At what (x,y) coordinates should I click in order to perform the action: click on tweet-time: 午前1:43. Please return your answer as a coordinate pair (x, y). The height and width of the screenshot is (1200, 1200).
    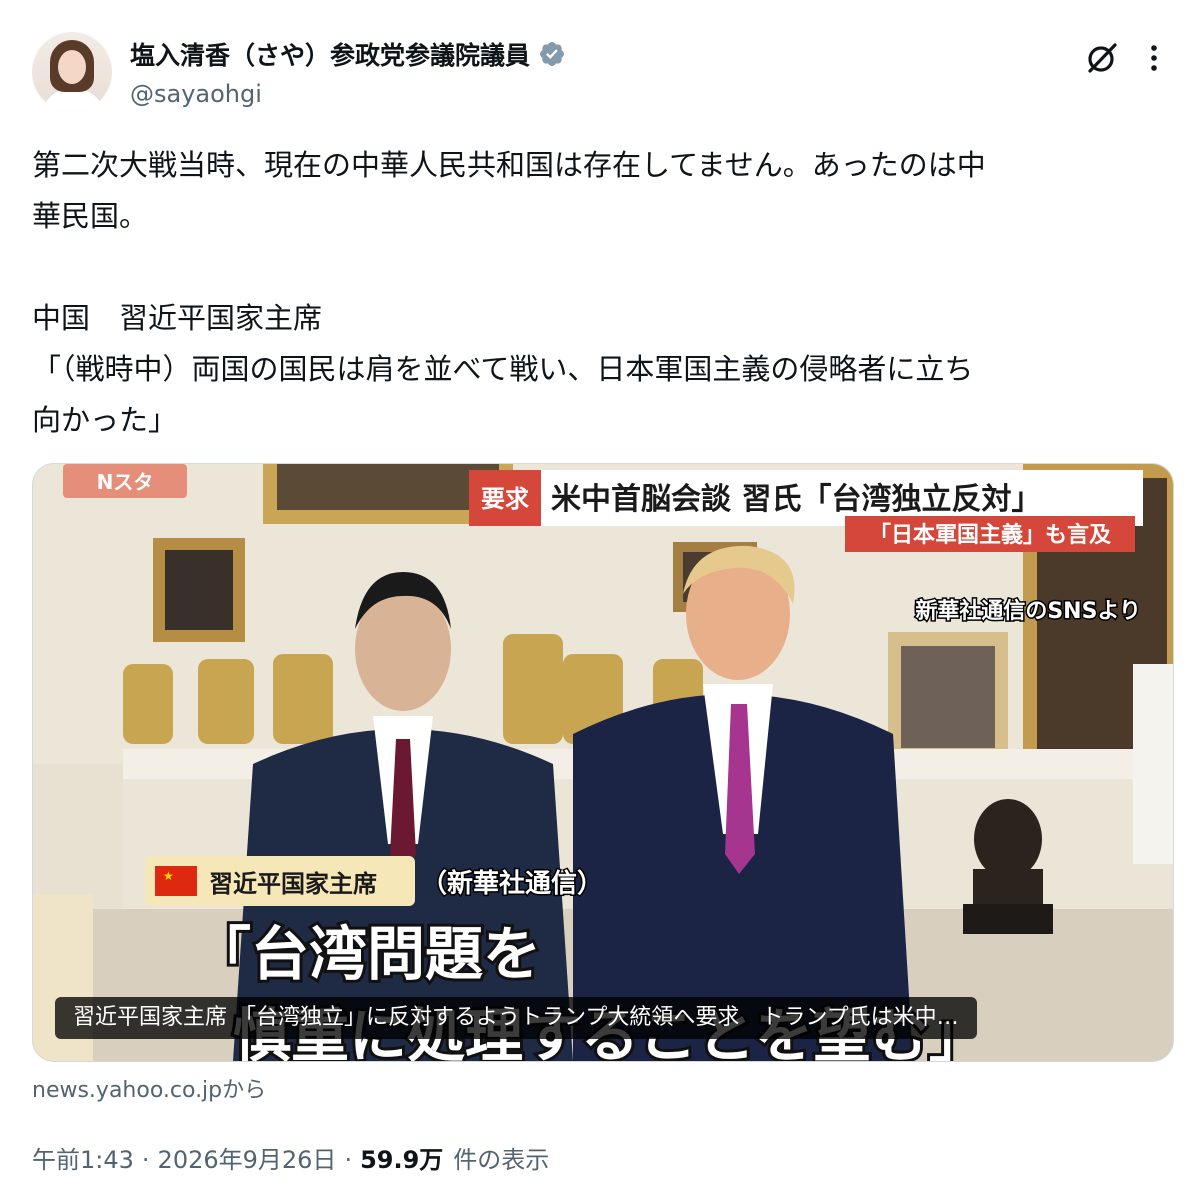
    Looking at the image, I should click on (83, 1157).